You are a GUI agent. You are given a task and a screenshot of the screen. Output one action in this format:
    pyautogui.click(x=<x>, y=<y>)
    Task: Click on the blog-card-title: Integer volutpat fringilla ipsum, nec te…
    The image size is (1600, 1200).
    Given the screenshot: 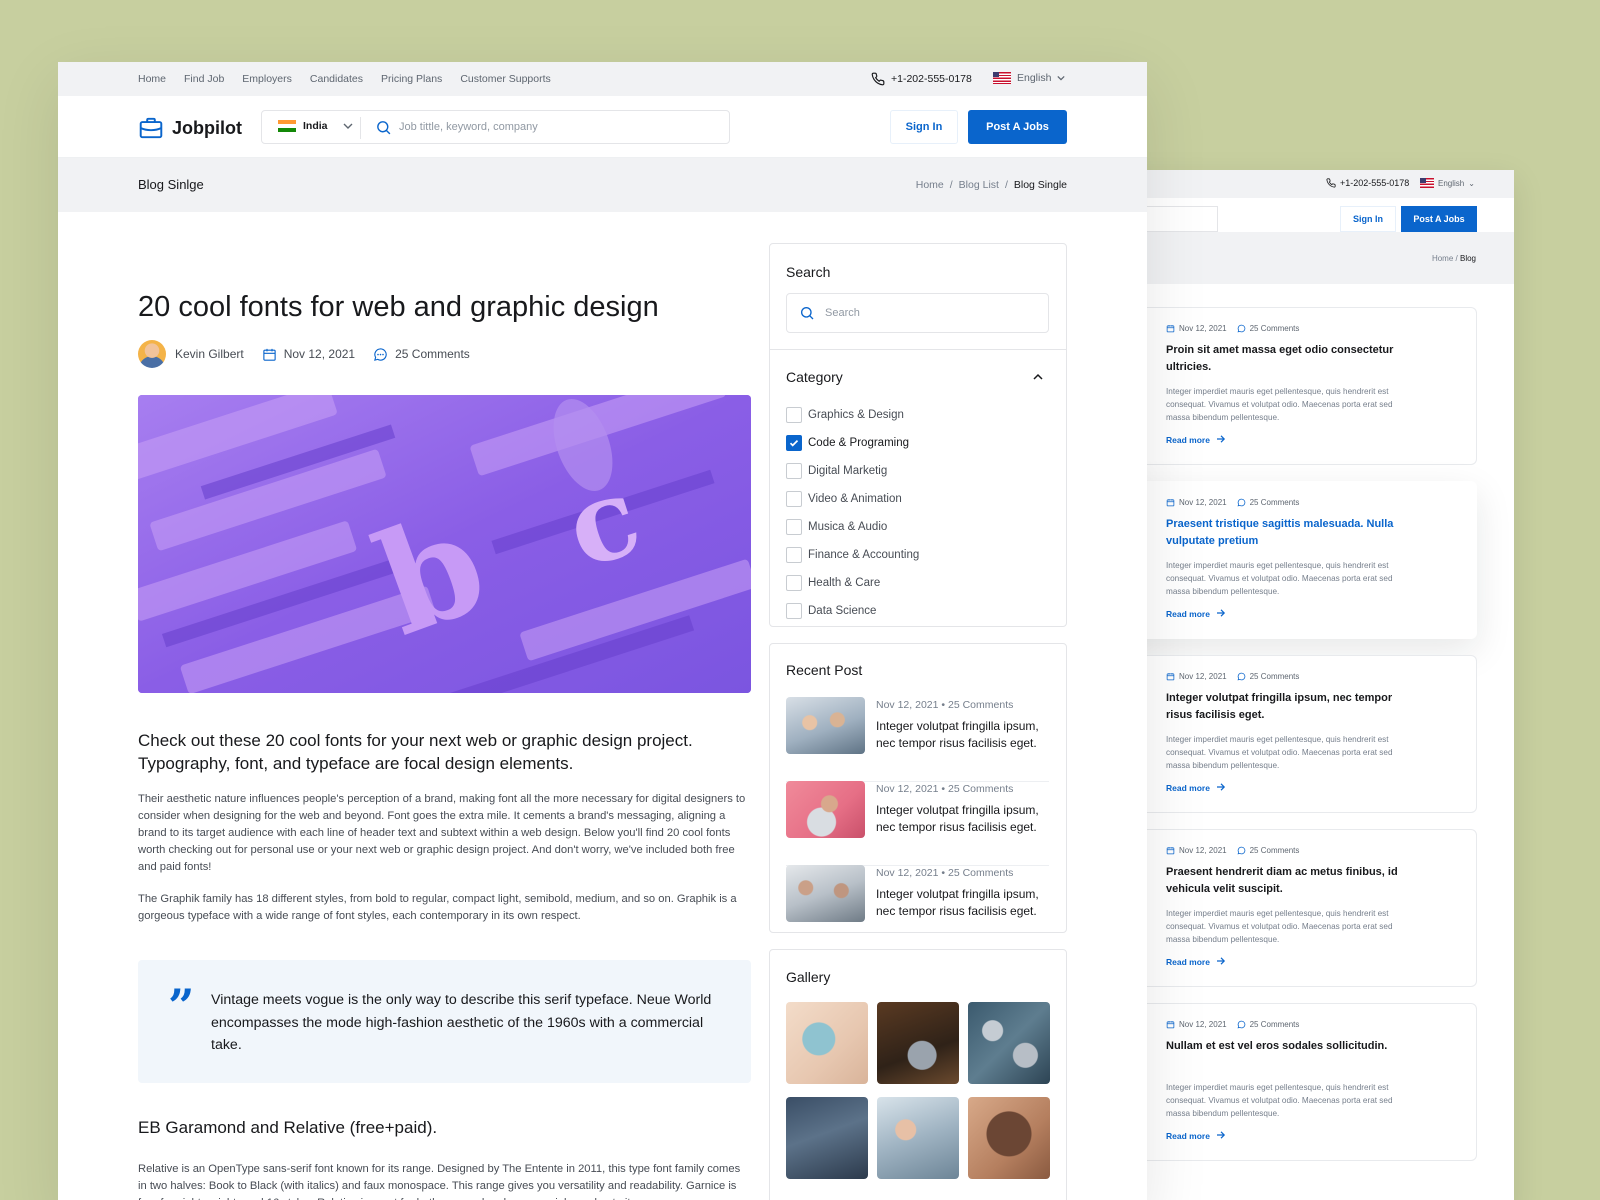 What is the action you would take?
    pyautogui.click(x=1291, y=707)
    